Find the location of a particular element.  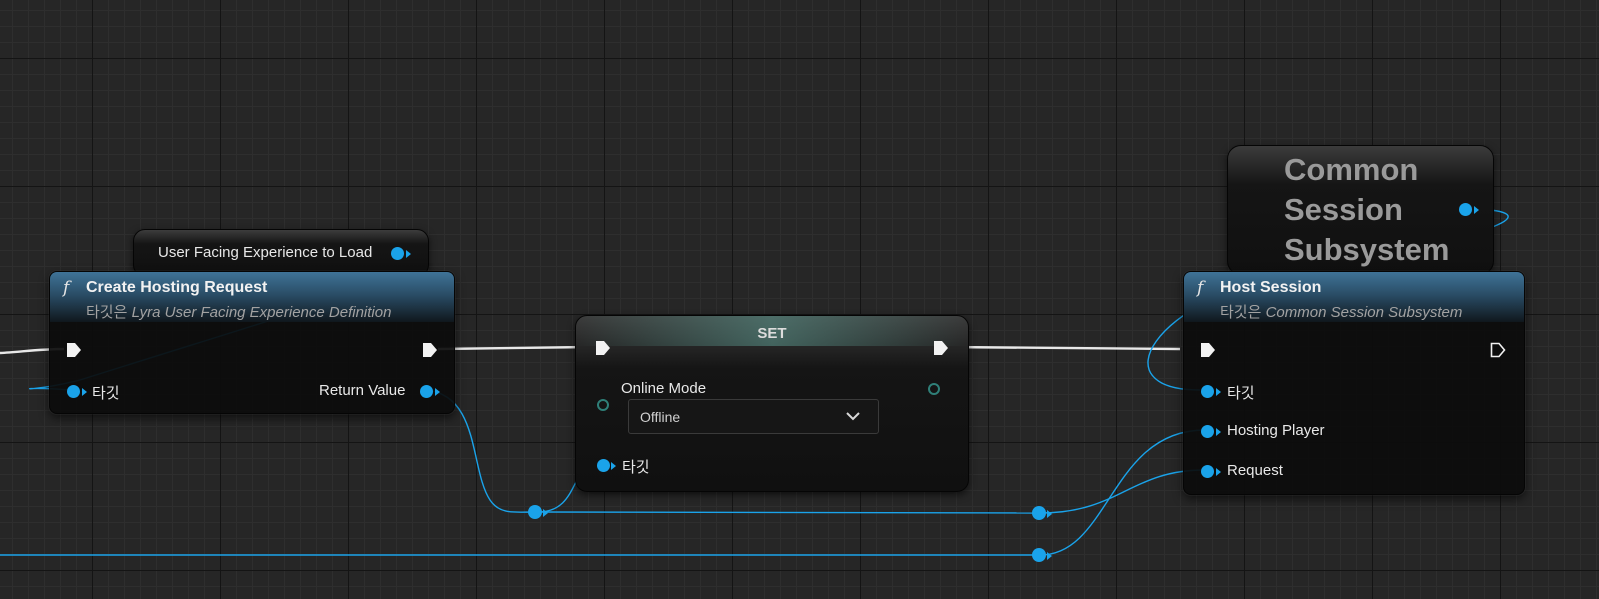

target-class: Common Session Subsystem is located at coordinates (1364, 312).